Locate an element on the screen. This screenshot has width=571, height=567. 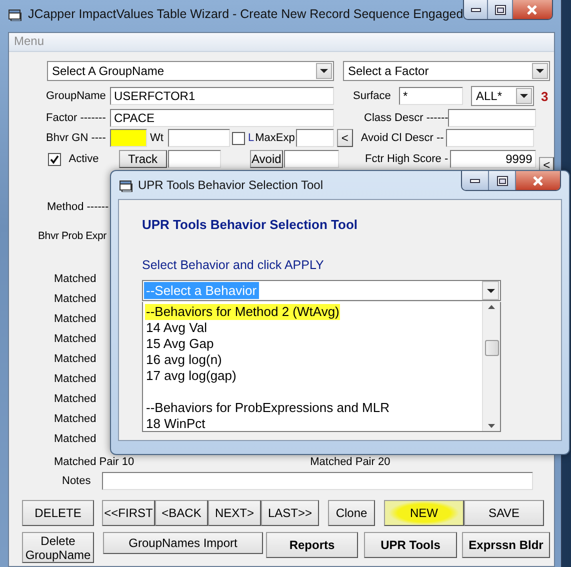
field-label: Wt is located at coordinates (157, 138).